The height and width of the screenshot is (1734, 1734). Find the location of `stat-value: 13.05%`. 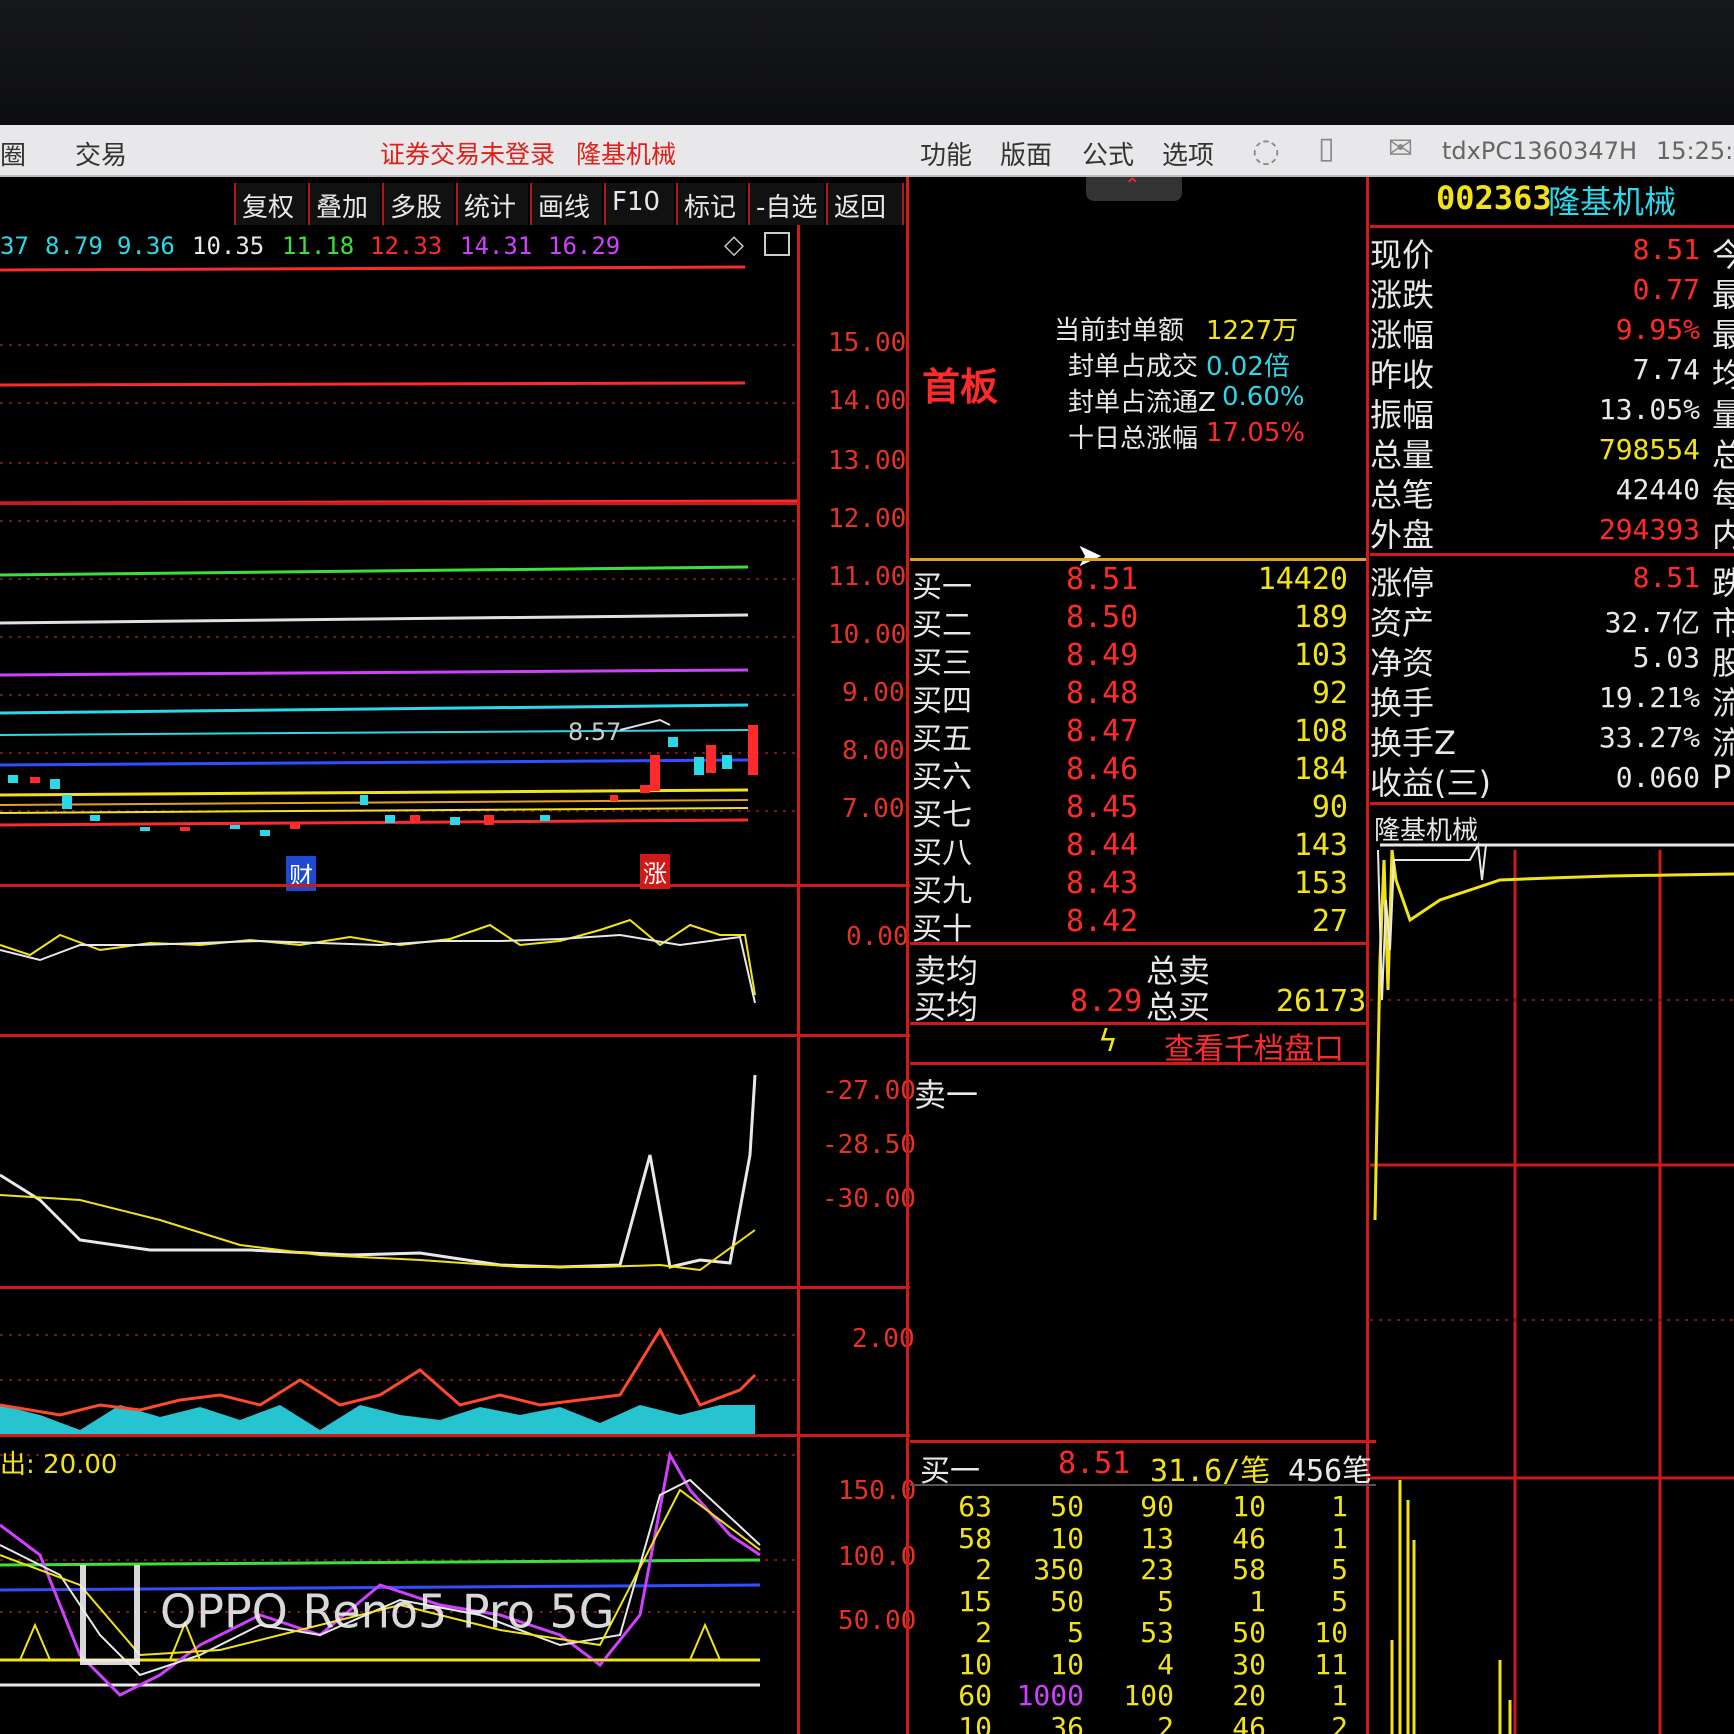

stat-value: 13.05% is located at coordinates (1649, 409).